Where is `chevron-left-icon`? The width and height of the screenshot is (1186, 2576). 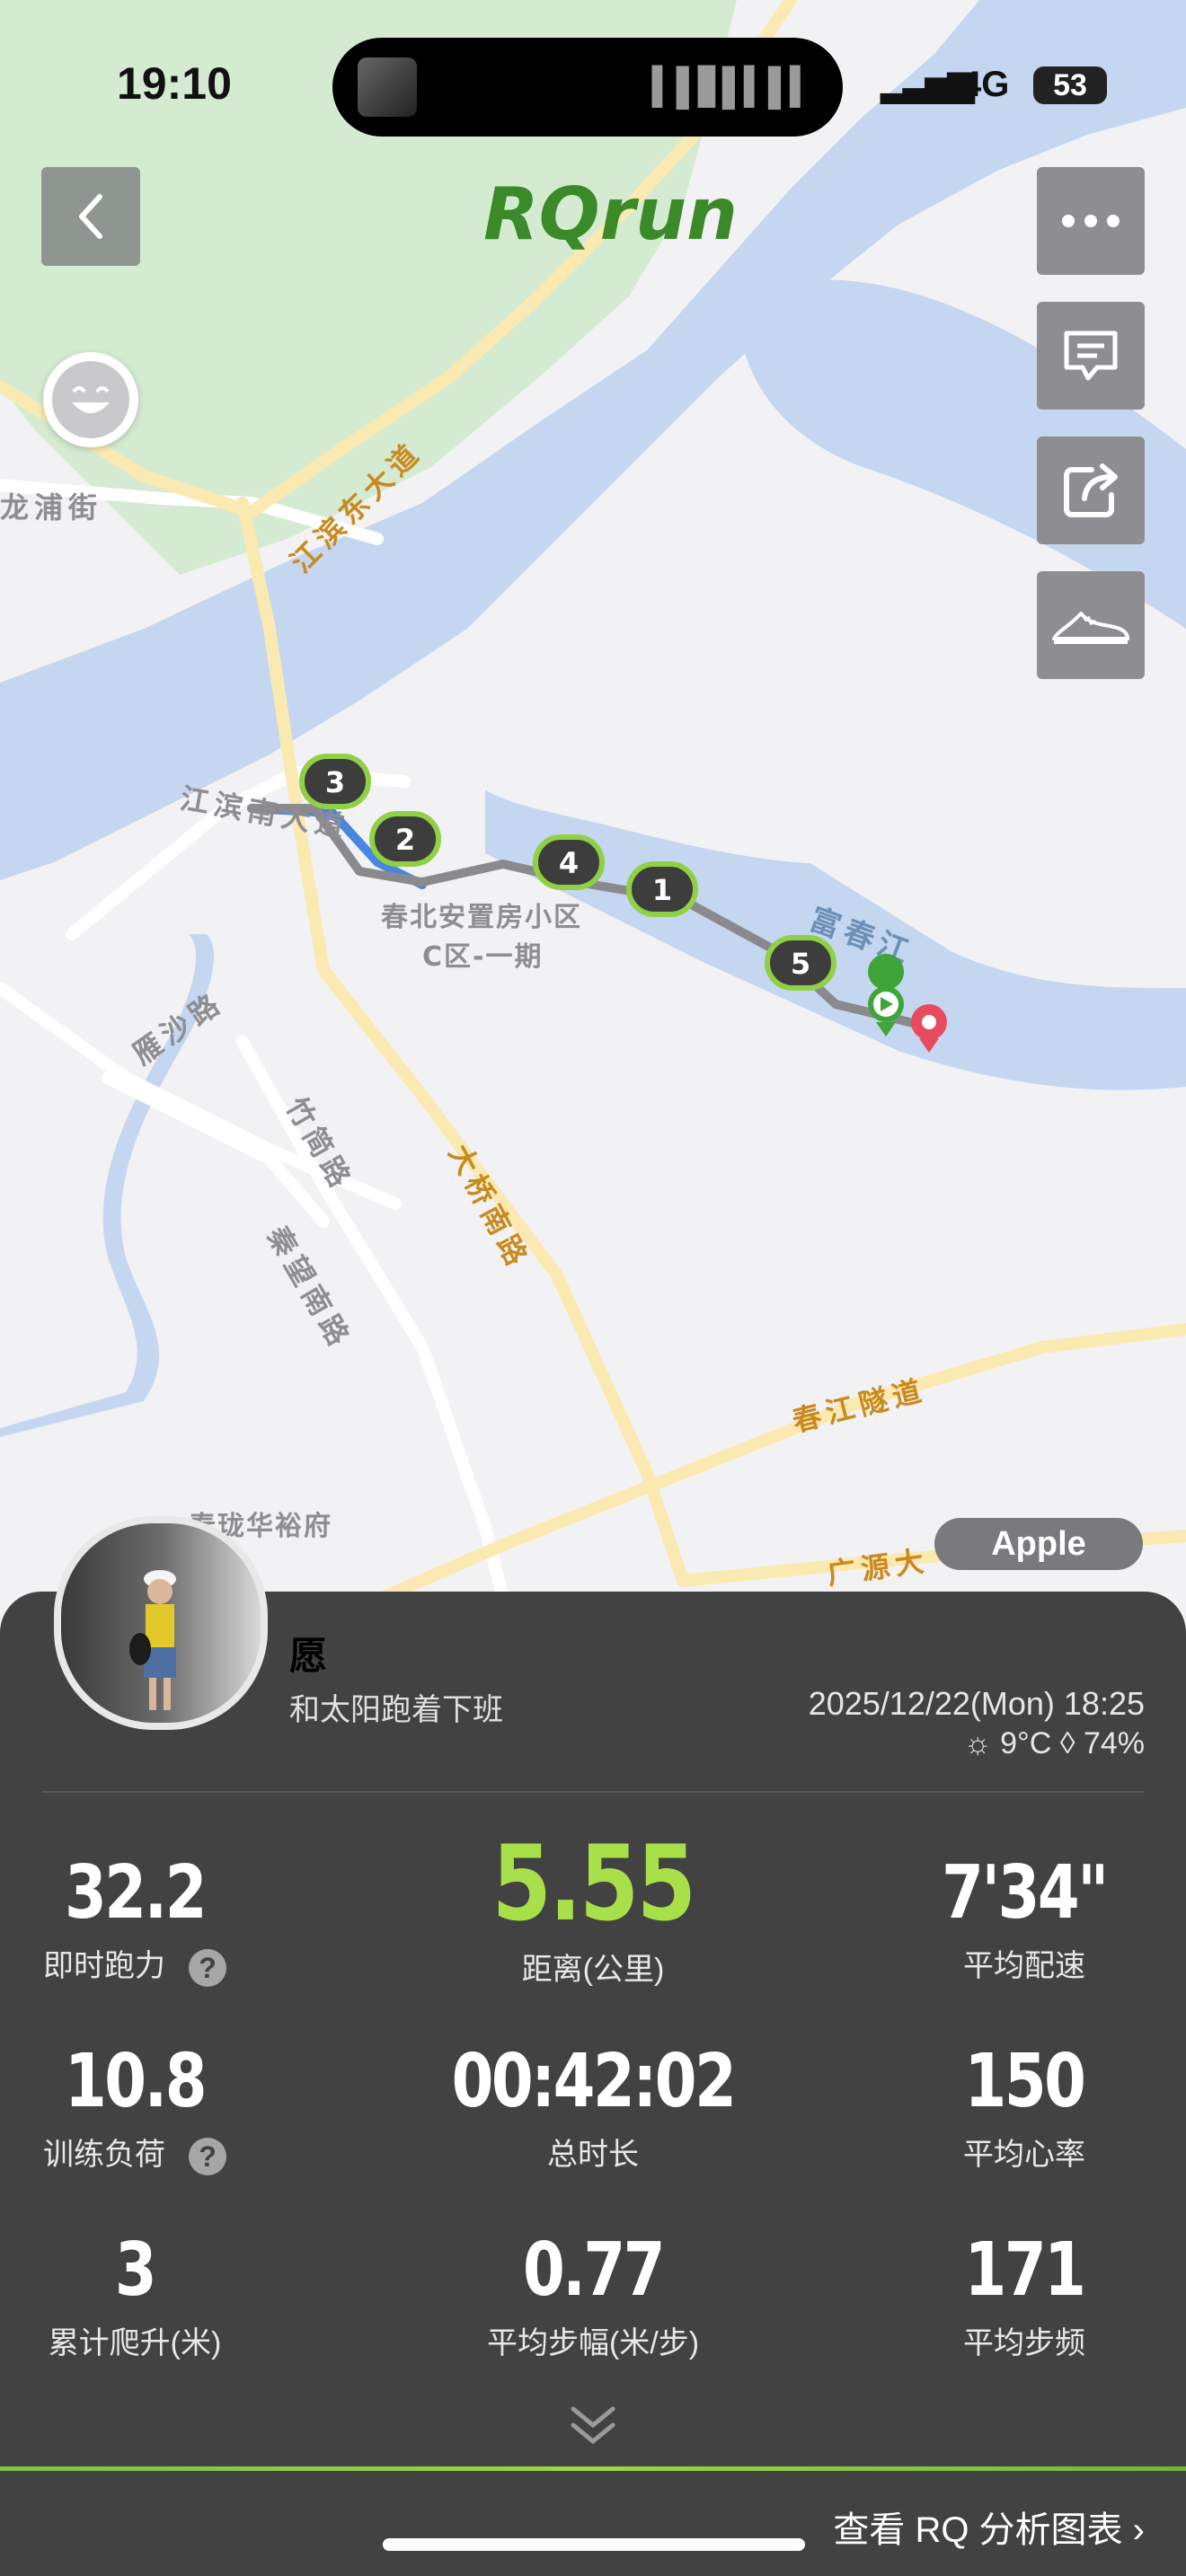
chevron-left-icon is located at coordinates (90, 216).